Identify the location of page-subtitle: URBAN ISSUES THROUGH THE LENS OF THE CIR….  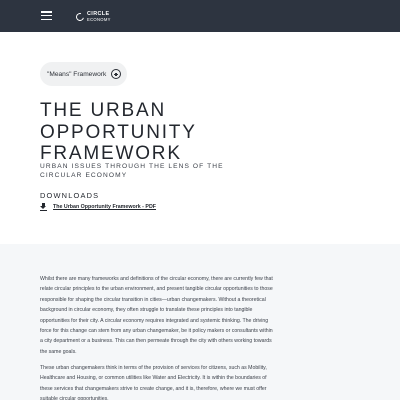
(132, 171).